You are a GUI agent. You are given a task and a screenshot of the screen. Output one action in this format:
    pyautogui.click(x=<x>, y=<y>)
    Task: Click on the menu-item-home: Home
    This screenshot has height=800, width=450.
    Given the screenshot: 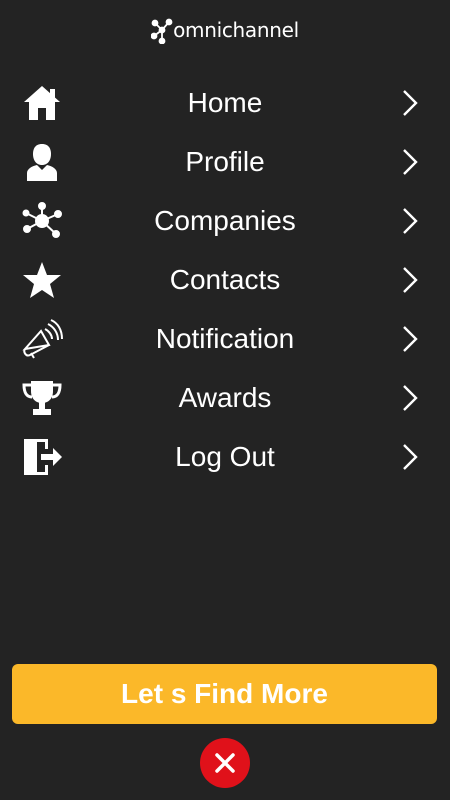 What is the action you would take?
    pyautogui.click(x=225, y=102)
    